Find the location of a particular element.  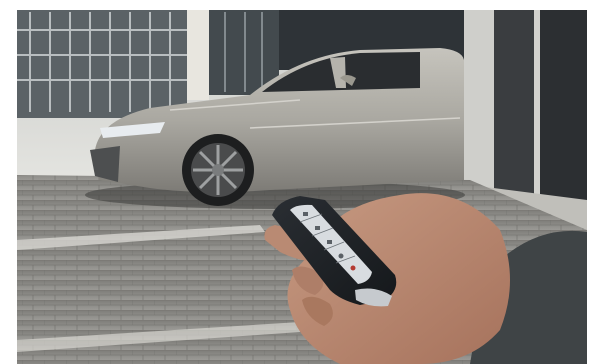

remote-start-icon is located at coordinates (341, 256).